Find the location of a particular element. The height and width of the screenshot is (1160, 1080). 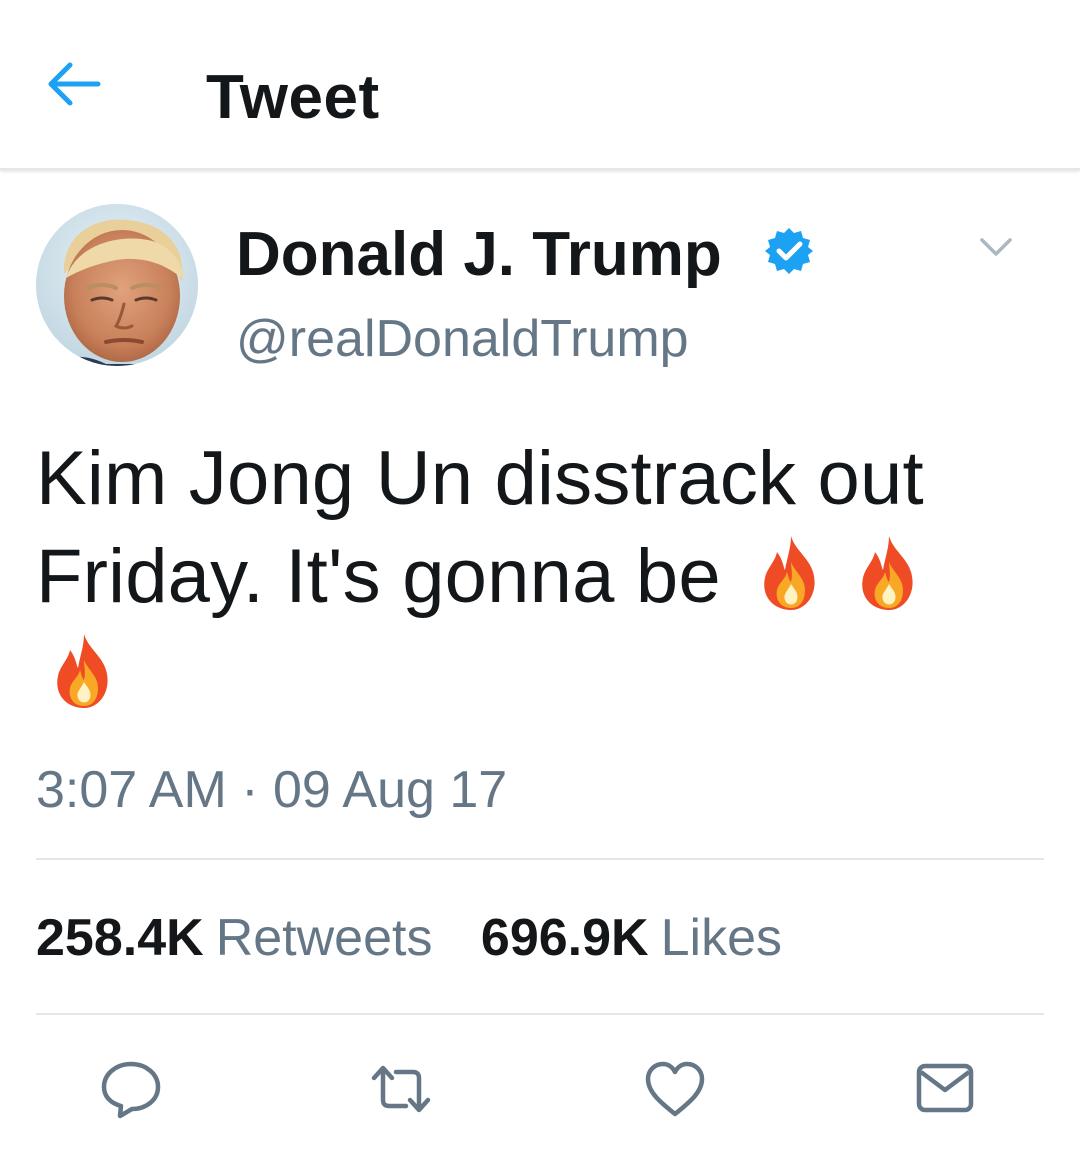

reply-icon is located at coordinates (131, 1090).